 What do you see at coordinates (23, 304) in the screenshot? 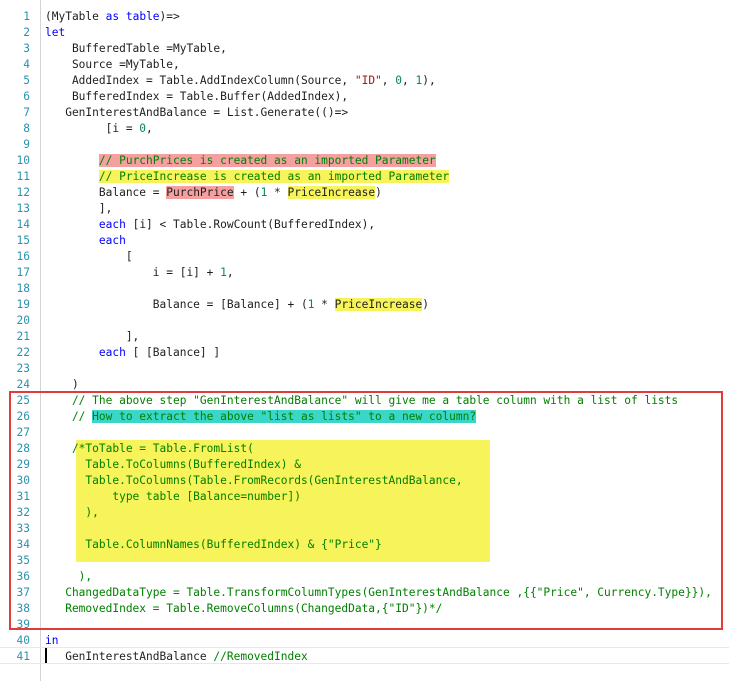
I see `line-number: 19` at bounding box center [23, 304].